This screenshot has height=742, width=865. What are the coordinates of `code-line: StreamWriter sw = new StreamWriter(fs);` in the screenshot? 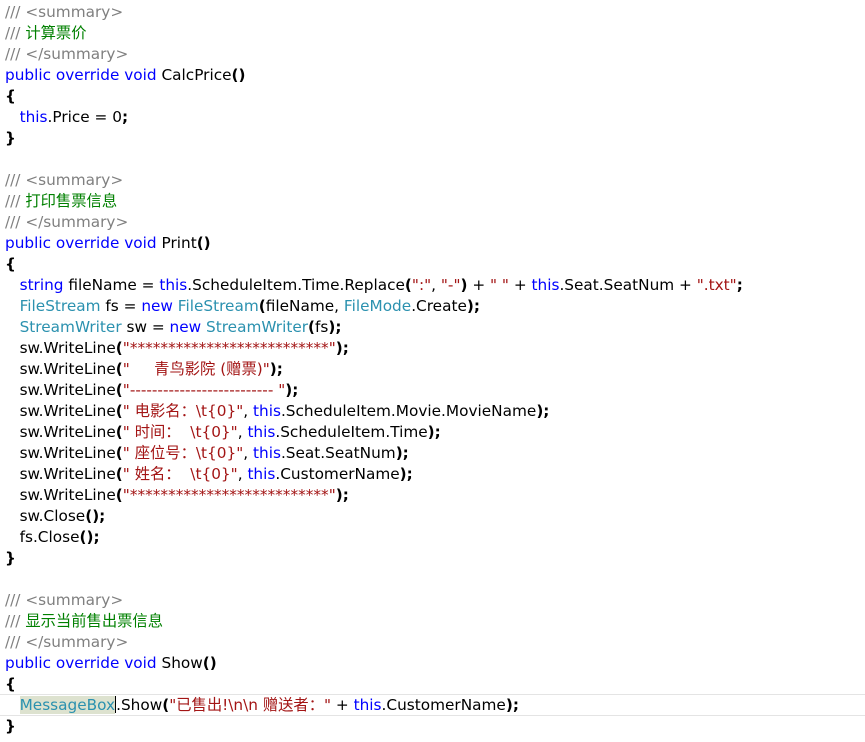 It's located at (374, 327).